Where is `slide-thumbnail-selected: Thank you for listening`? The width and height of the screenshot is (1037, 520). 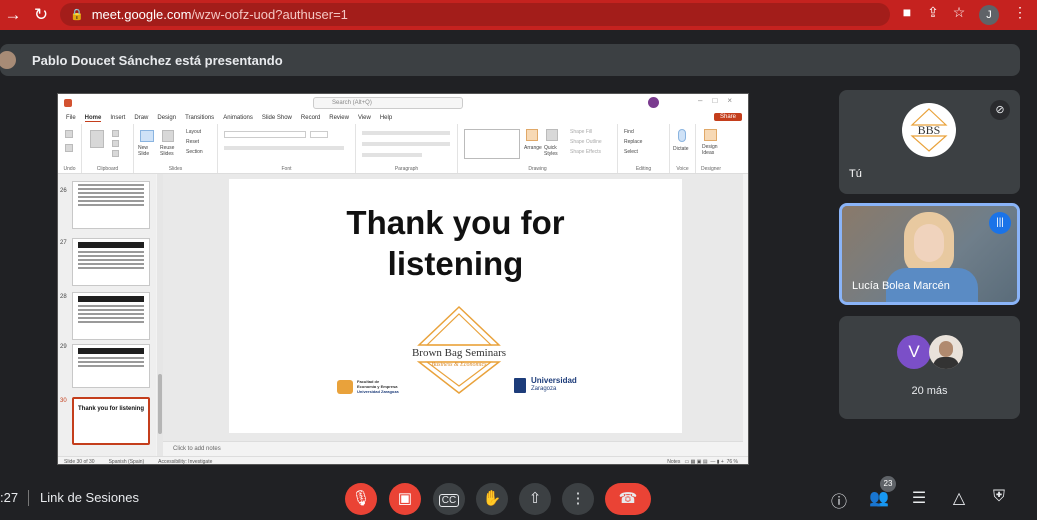
slide-thumbnail-selected: Thank you for listening is located at coordinates (111, 421).